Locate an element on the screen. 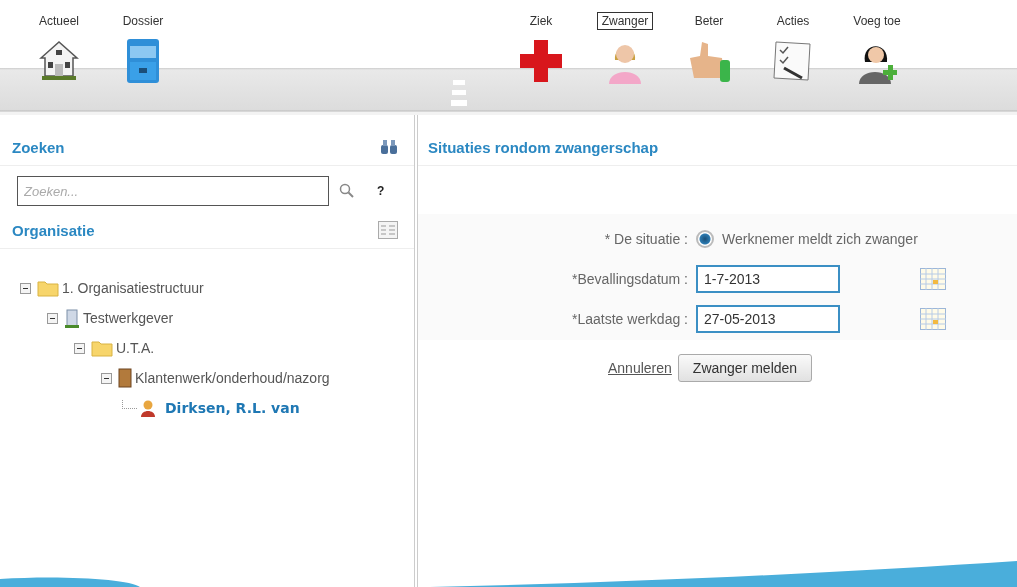 The width and height of the screenshot is (1017, 587). panel-title: Situaties rondom zwangerschap is located at coordinates (543, 147).